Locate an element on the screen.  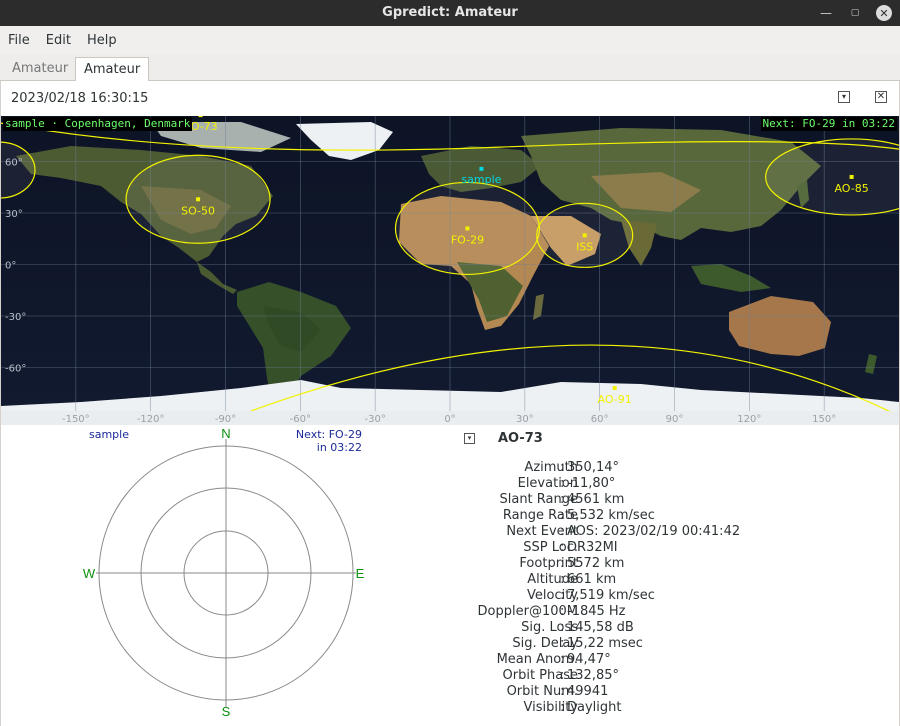
detail-value: 661 km is located at coordinates (592, 579).